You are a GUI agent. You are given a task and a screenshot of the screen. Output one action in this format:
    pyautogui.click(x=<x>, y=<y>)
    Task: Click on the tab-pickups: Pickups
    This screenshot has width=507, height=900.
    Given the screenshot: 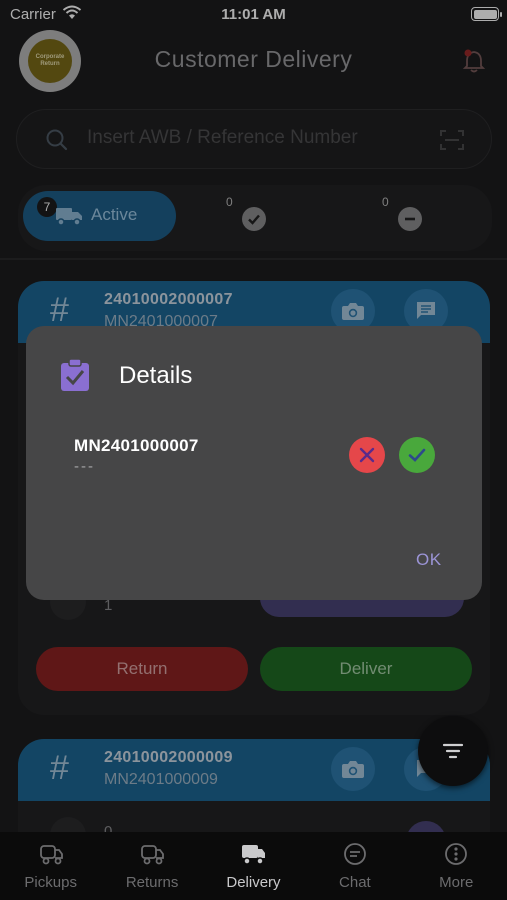 What is the action you would take?
    pyautogui.click(x=50, y=866)
    